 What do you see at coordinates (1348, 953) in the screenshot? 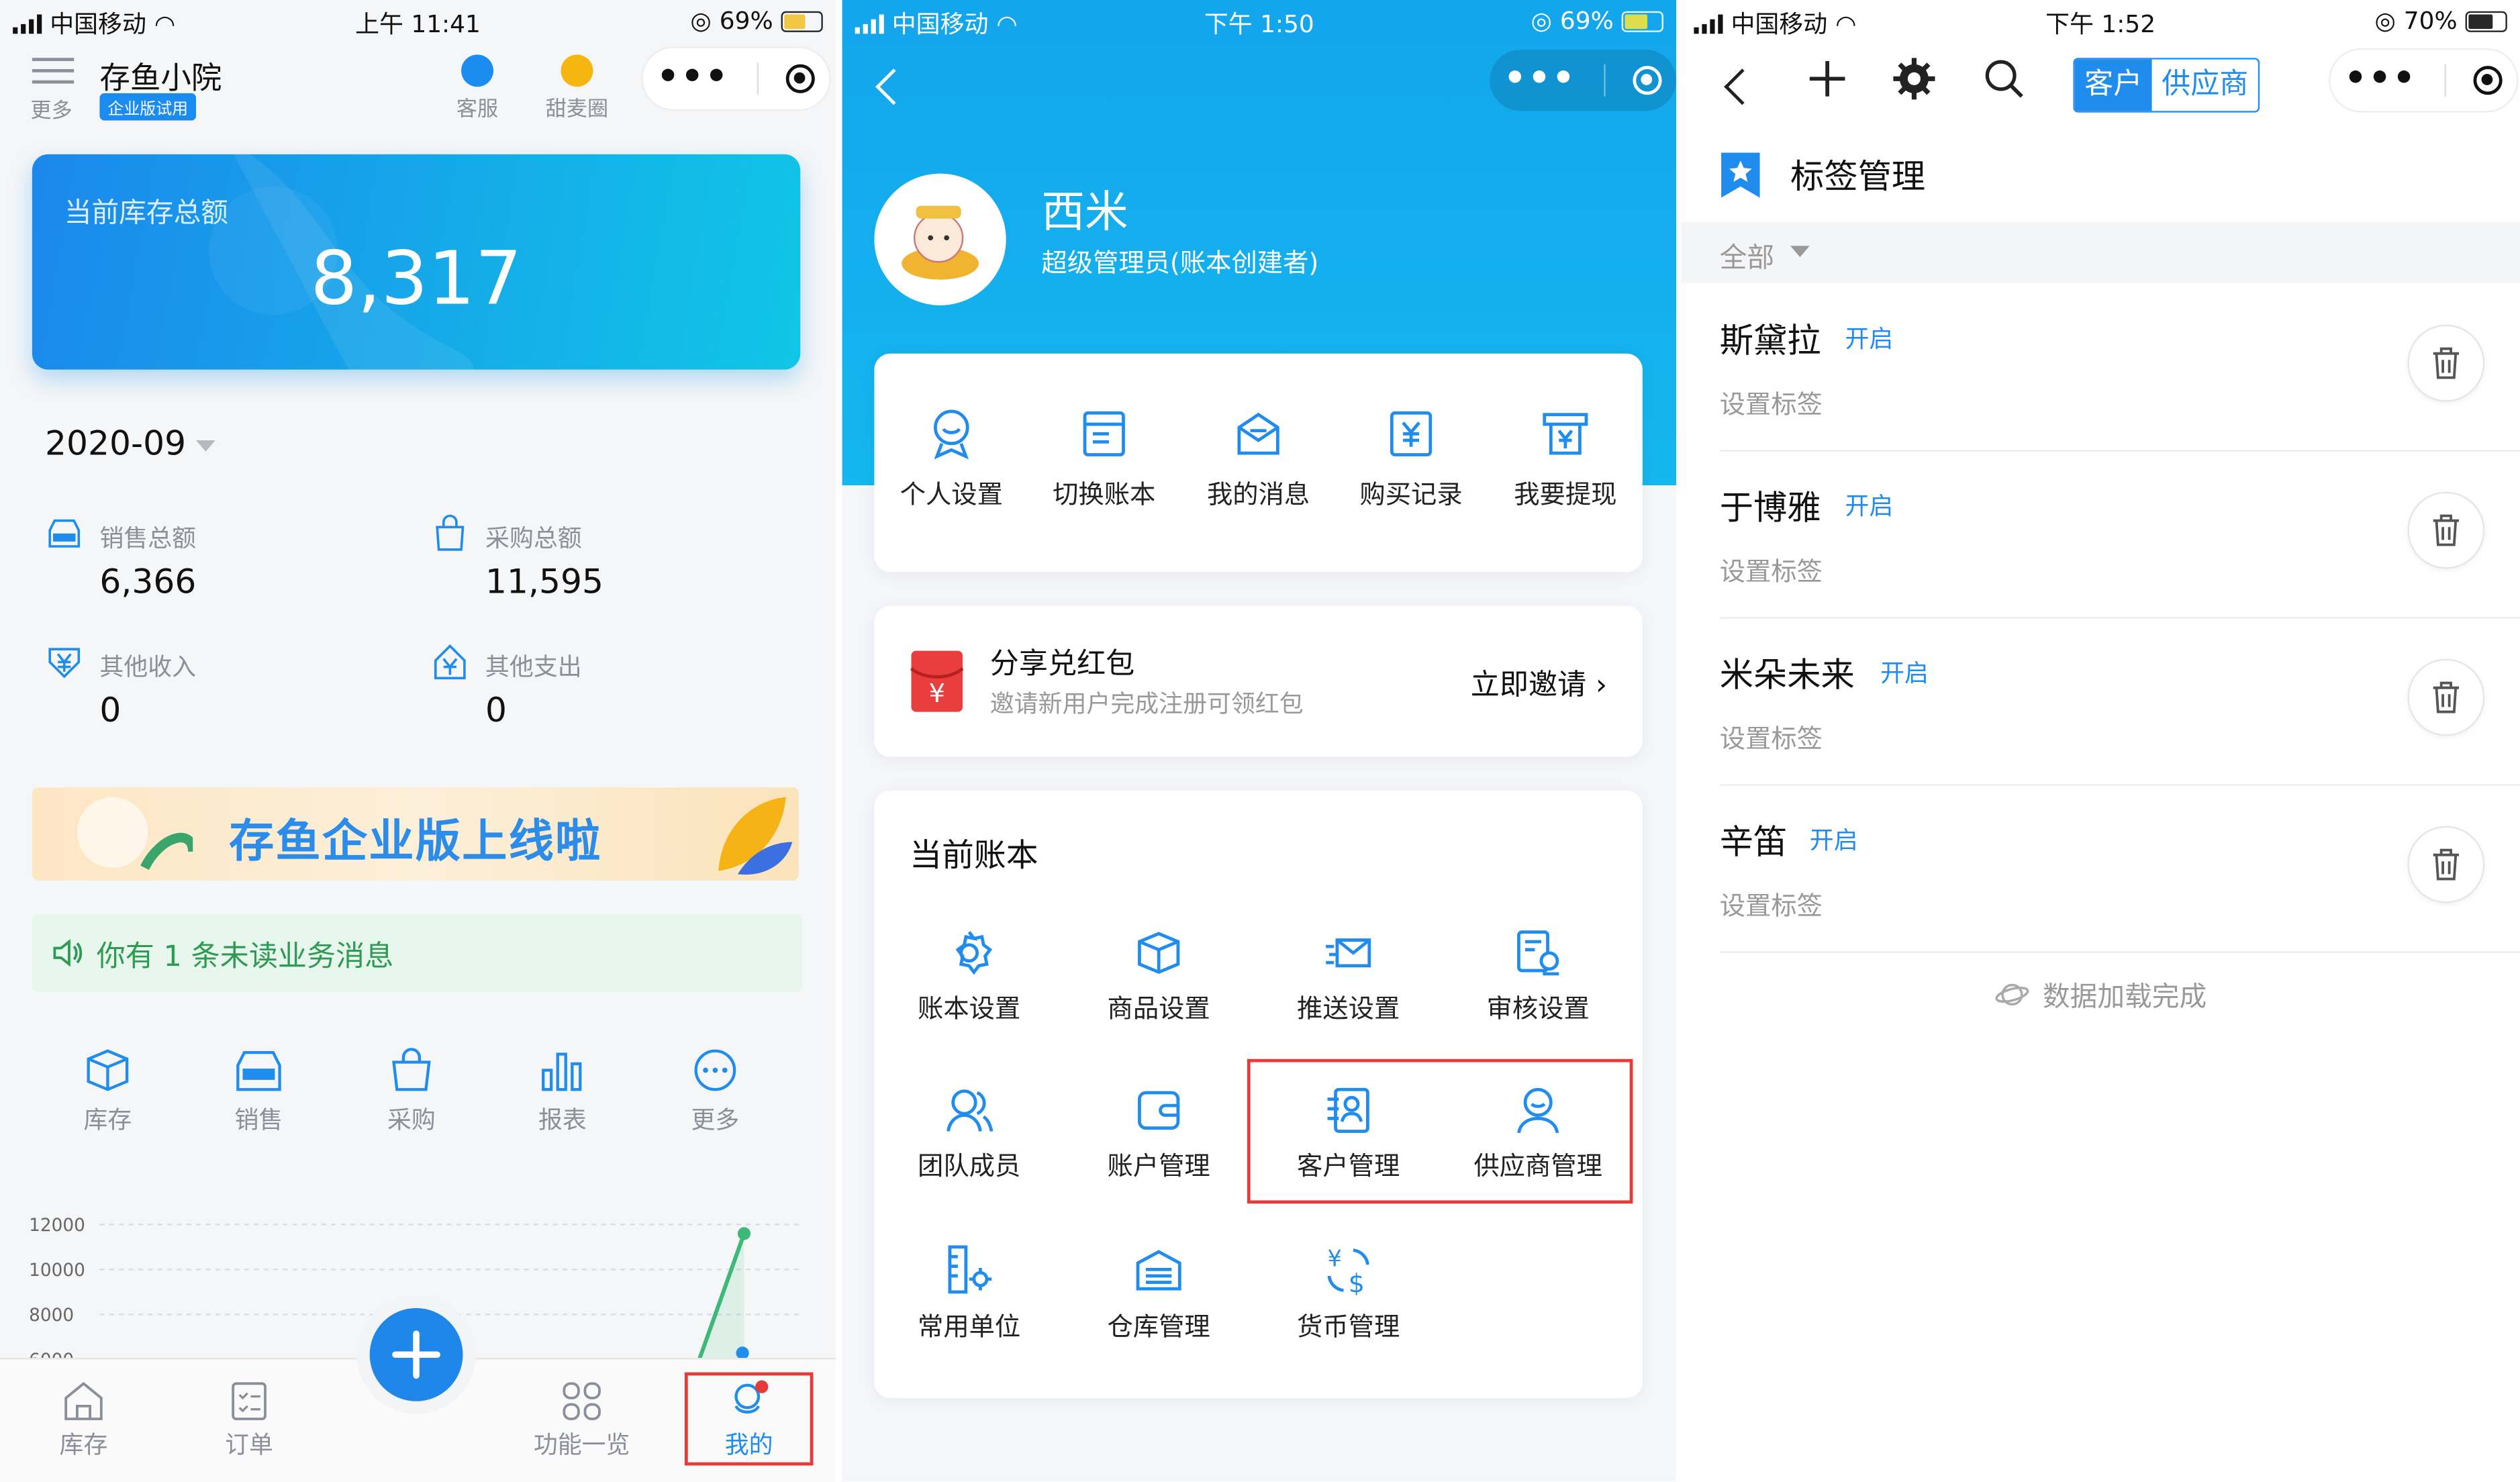
I see `send-mail-icon` at bounding box center [1348, 953].